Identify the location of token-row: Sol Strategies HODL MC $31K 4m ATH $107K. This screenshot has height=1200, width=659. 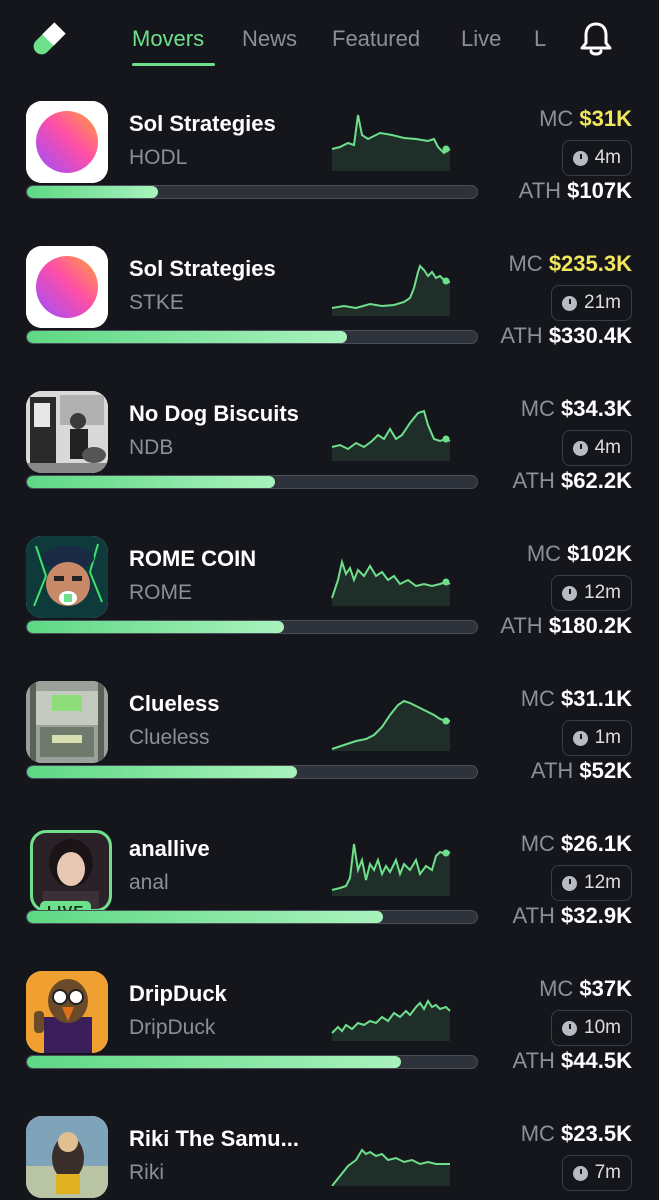
(329, 165).